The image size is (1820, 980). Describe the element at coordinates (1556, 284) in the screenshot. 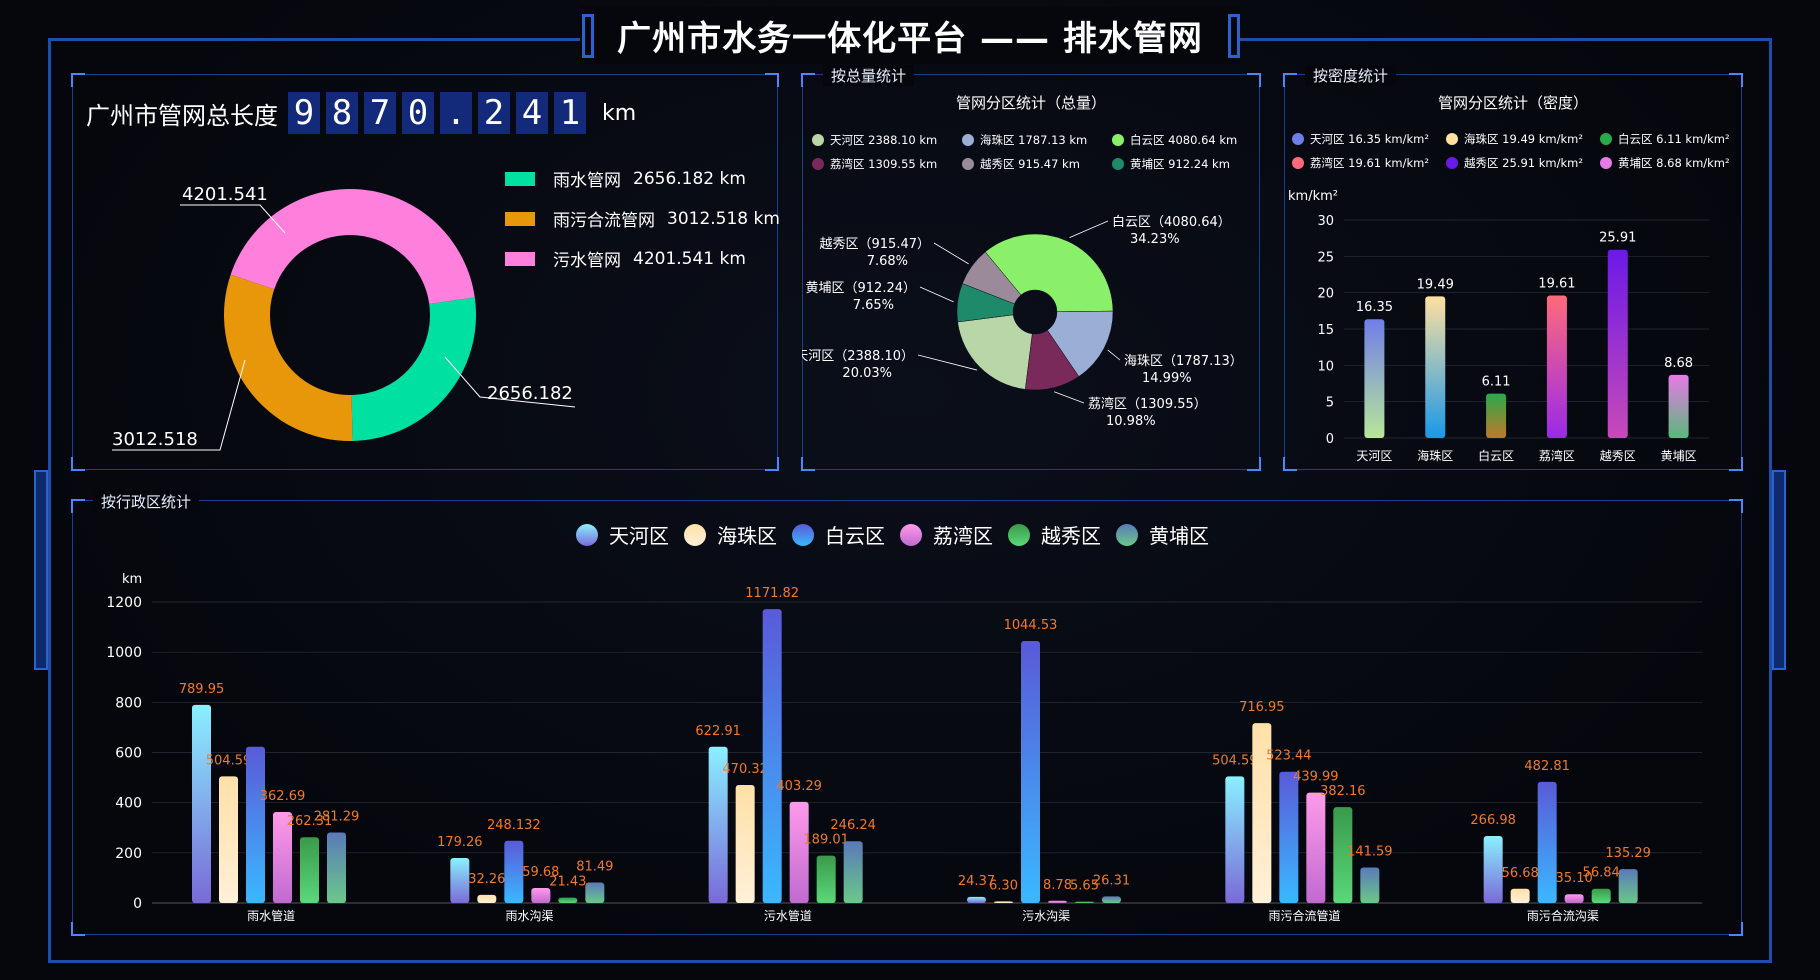

I see `bar-value-label: 19.61` at that location.